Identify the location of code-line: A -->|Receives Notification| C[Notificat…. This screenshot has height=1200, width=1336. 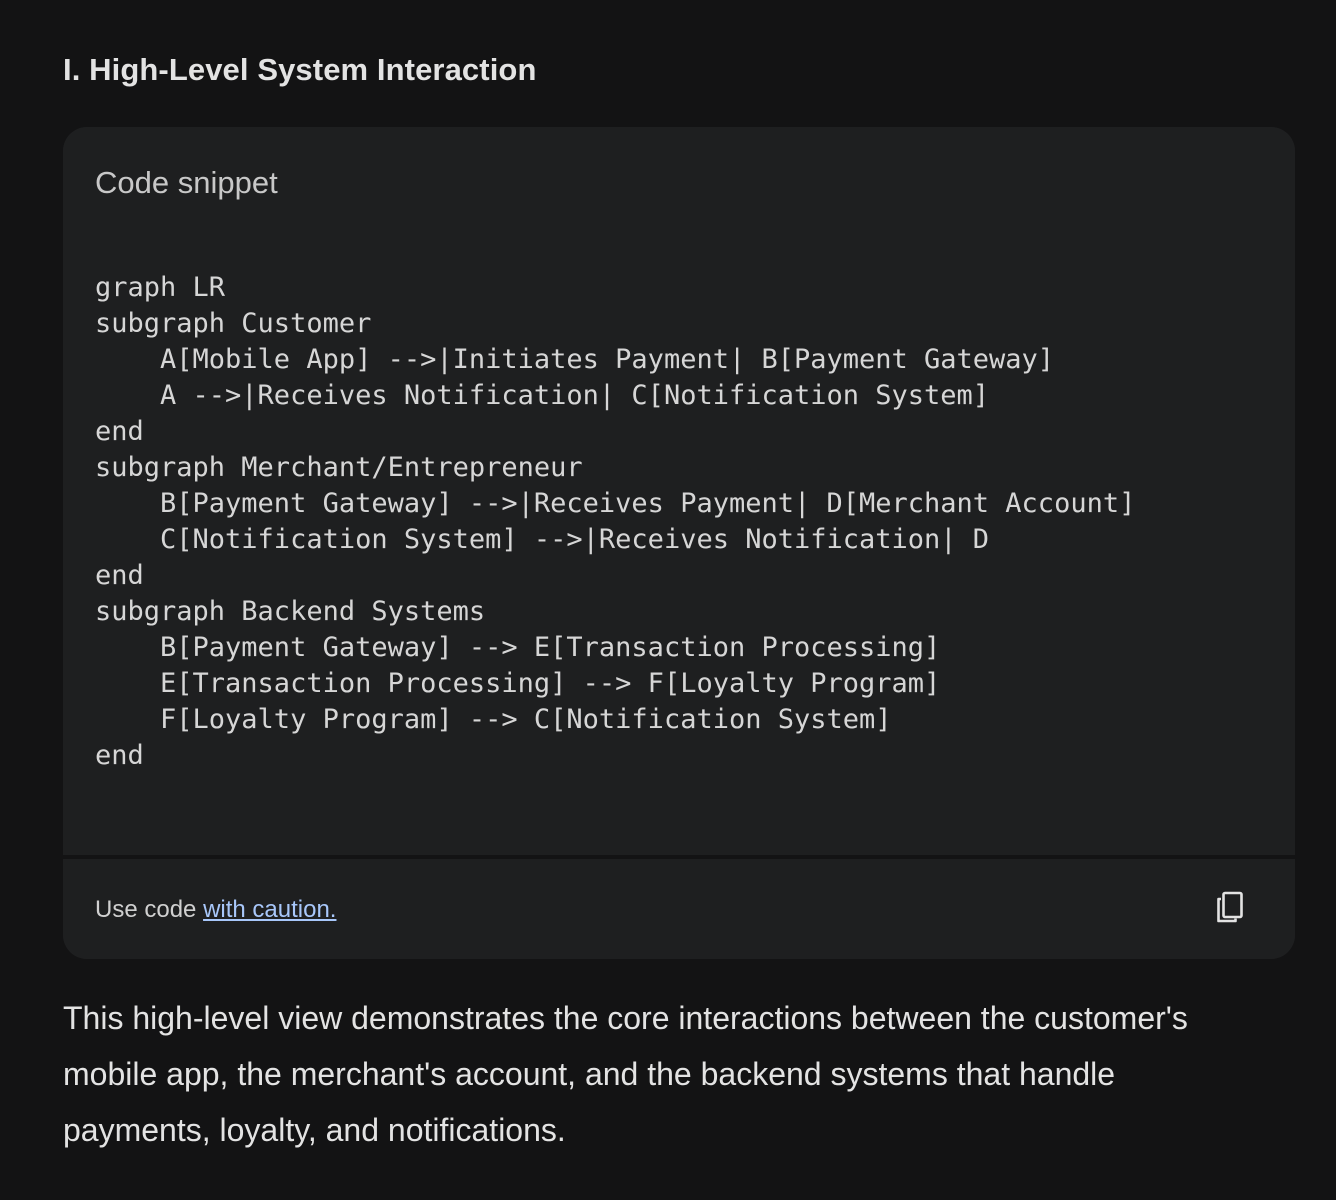
(542, 395).